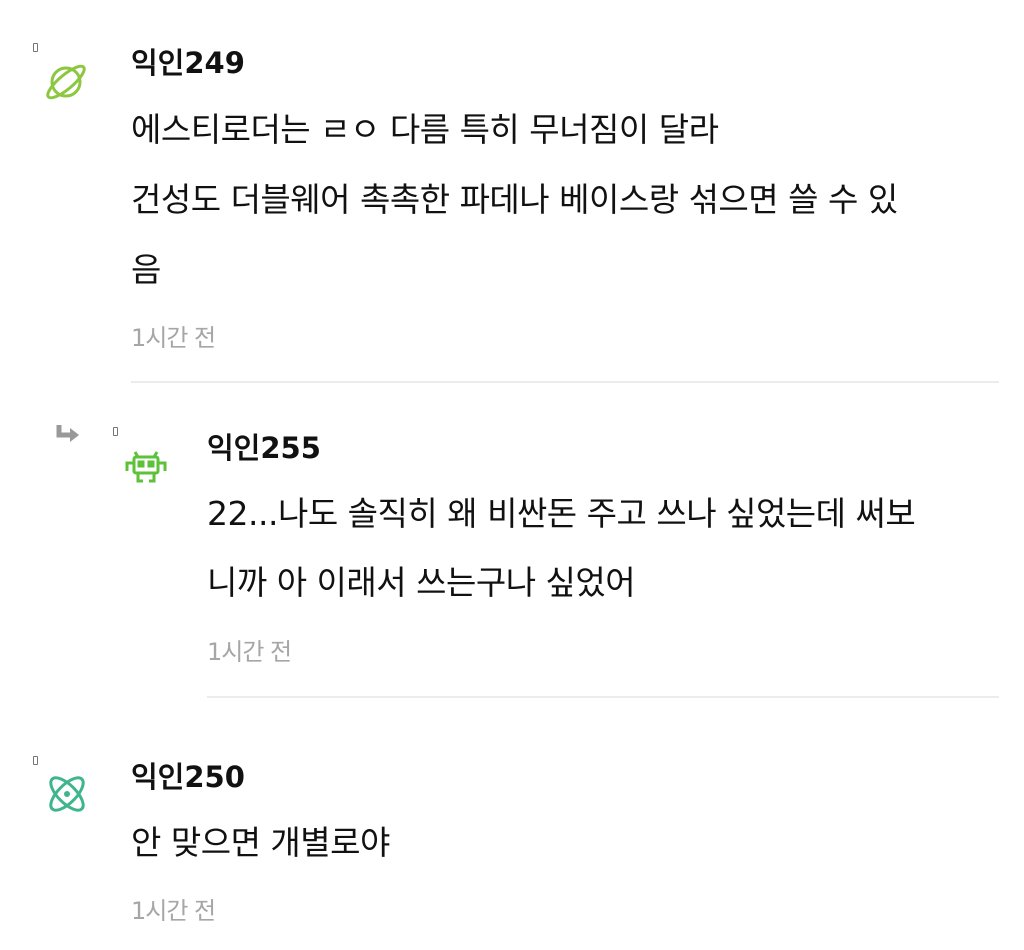 Image resolution: width=1024 pixels, height=950 pixels. Describe the element at coordinates (146, 269) in the screenshot. I see `comment-text-line: 음` at that location.